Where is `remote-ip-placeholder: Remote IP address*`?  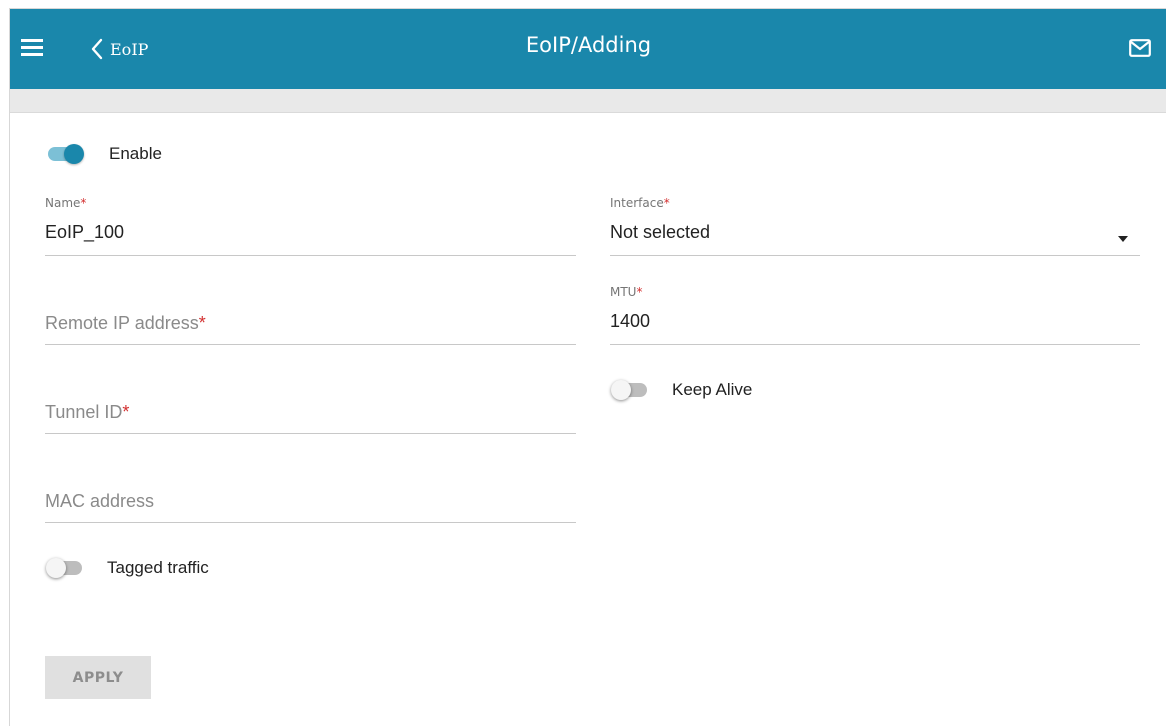
remote-ip-placeholder: Remote IP address* is located at coordinates (125, 323).